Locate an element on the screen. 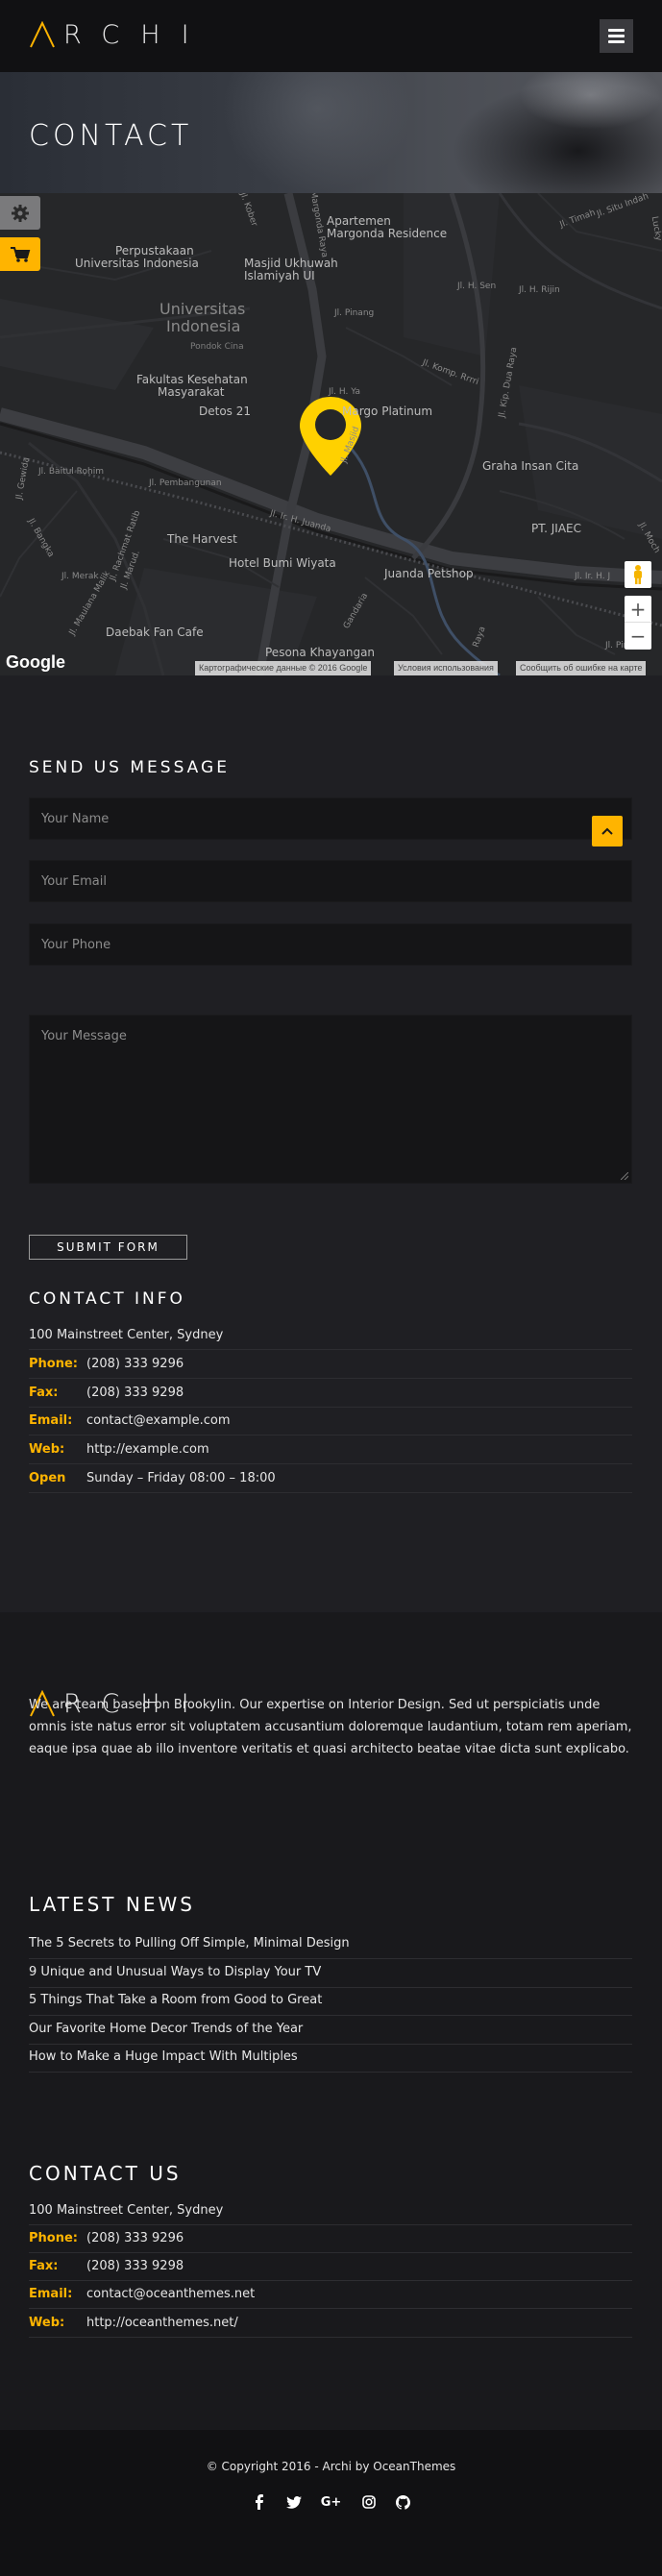  info-value: contact@oceanthemes.net is located at coordinates (171, 2294).